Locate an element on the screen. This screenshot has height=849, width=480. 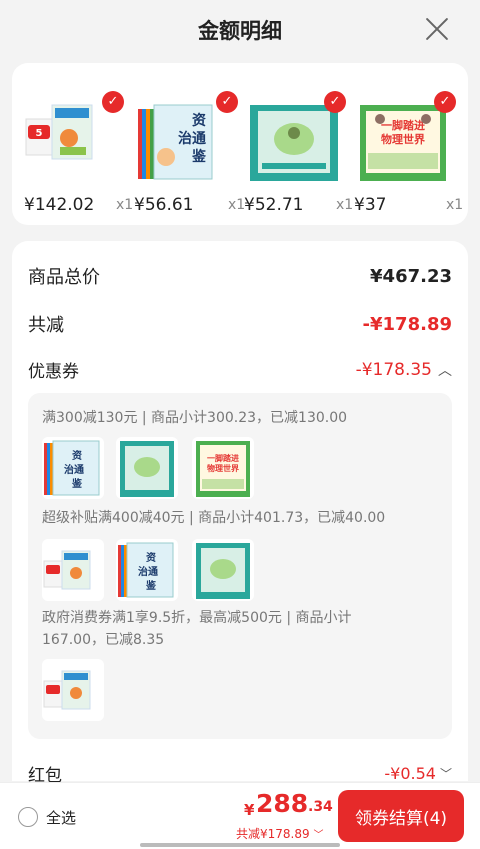
coupon-product-thumbnail: 一脚踏进 物理世界 is located at coordinates (223, 468).